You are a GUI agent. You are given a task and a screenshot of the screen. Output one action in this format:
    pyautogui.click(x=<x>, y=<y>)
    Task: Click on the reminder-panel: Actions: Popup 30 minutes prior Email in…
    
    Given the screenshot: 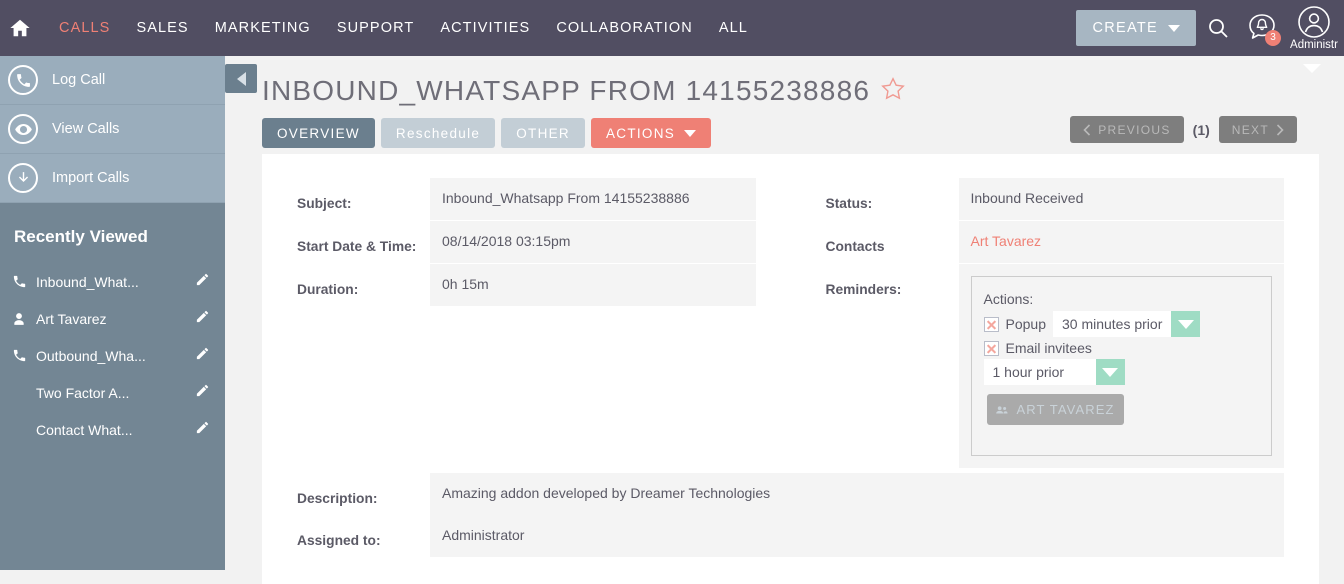 What is the action you would take?
    pyautogui.click(x=1121, y=366)
    